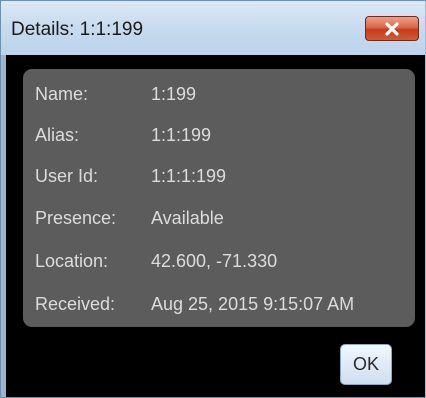  I want to click on location-label: Location:, so click(72, 261).